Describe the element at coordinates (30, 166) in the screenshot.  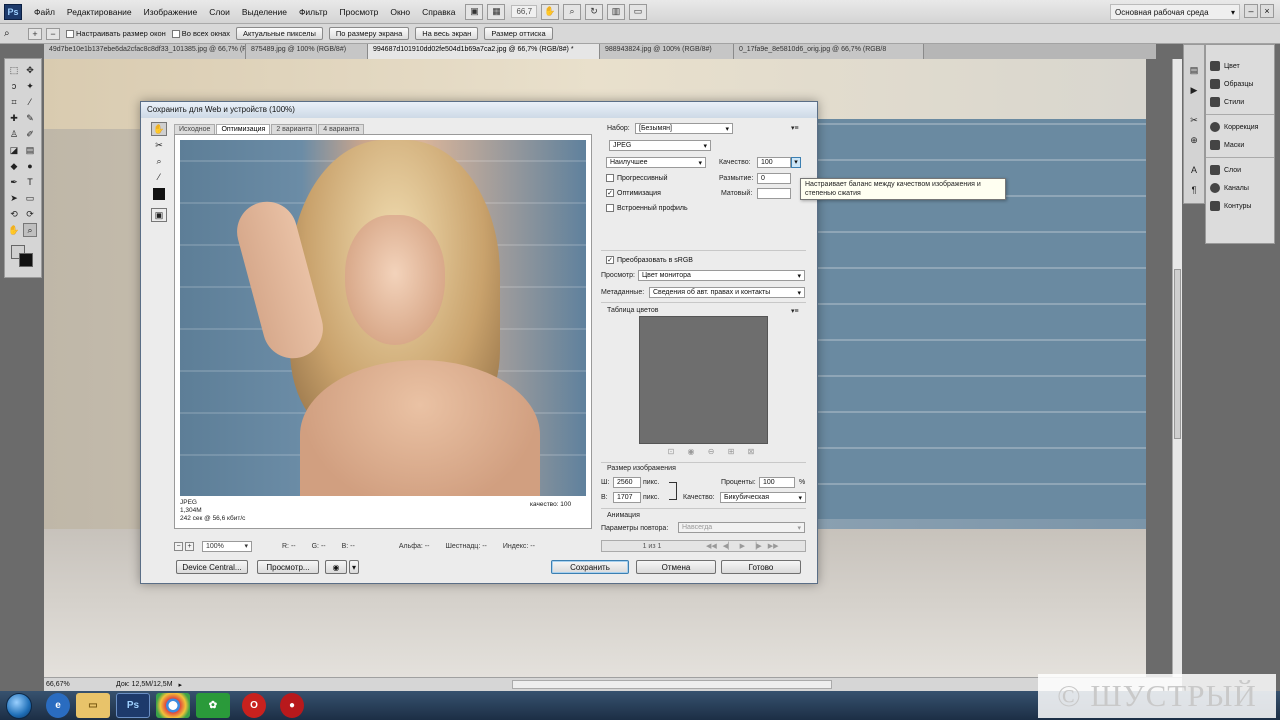
I see `dodge-tool-icon: ●` at that location.